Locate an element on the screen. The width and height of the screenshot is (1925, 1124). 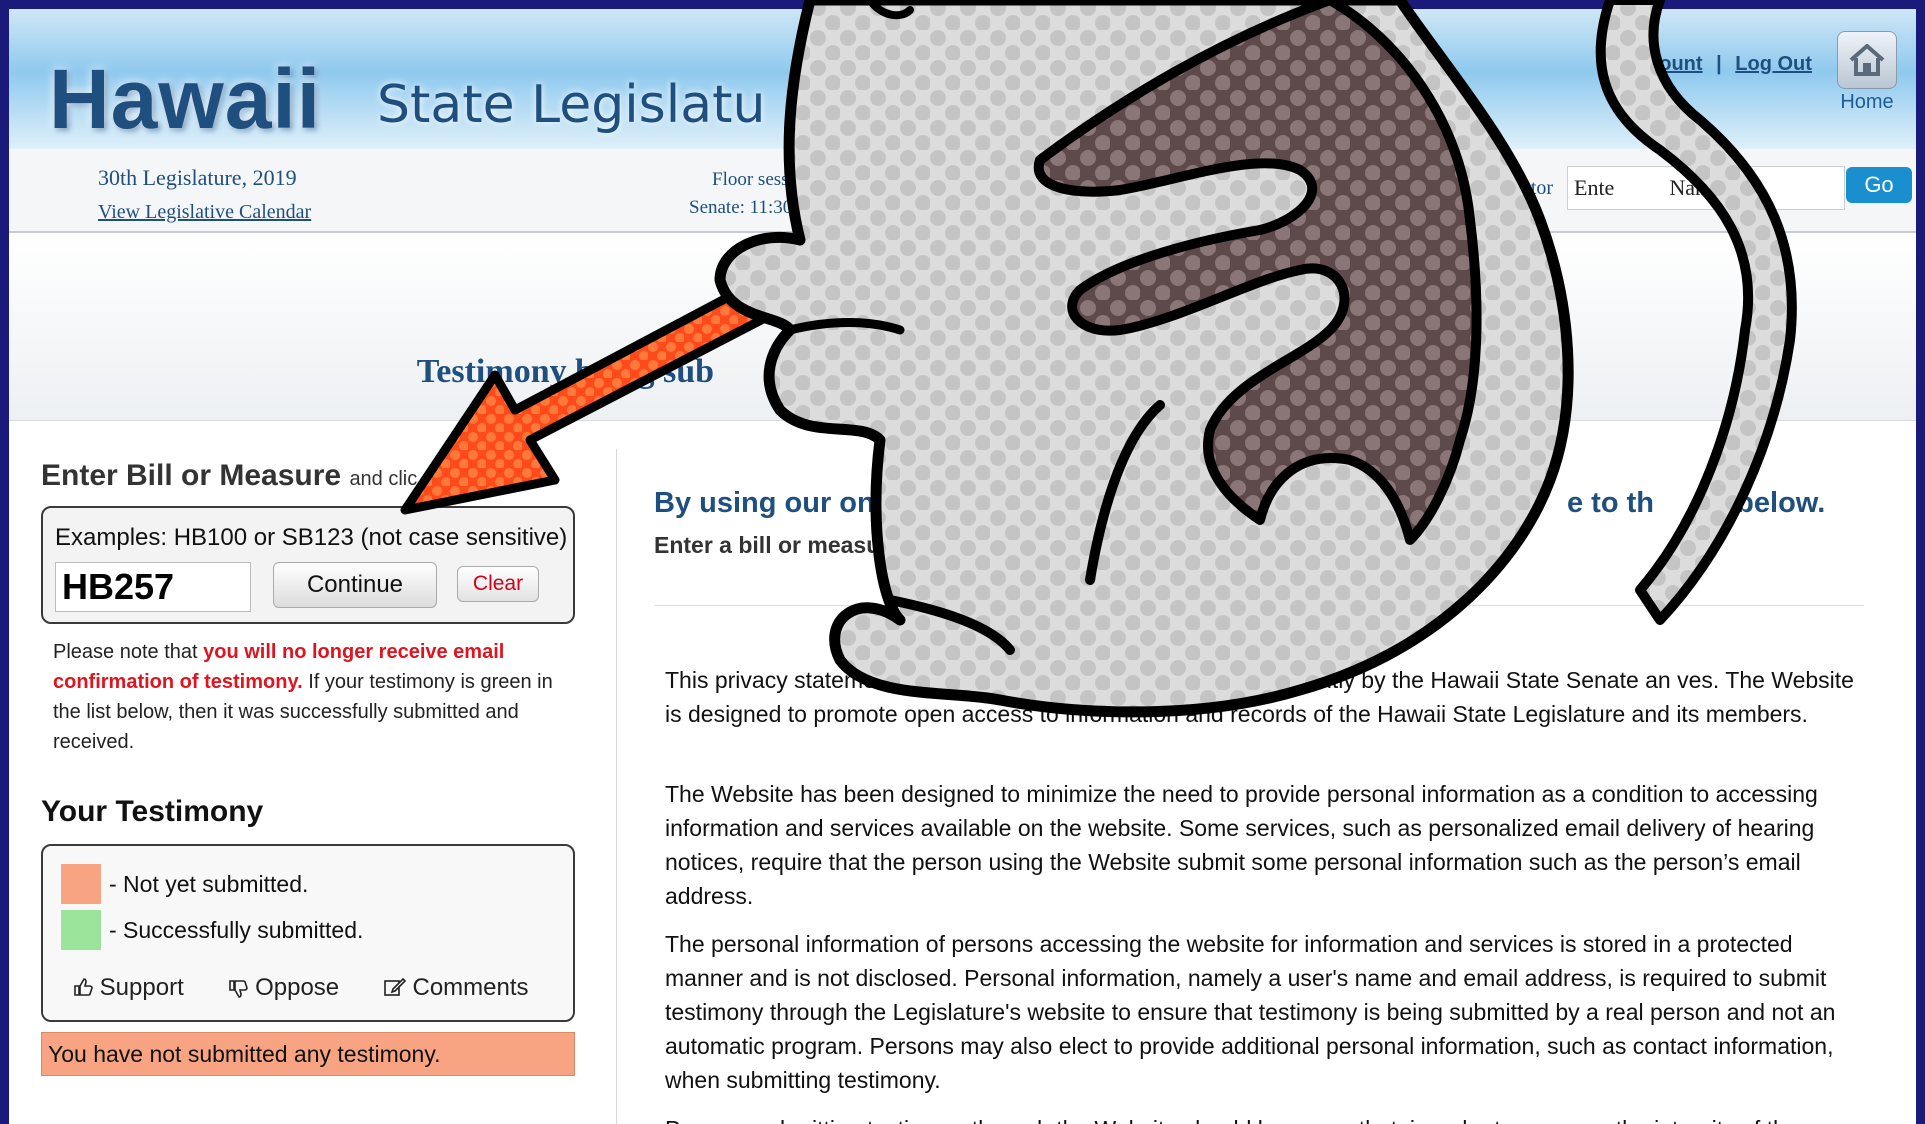
comments-label: Comments is located at coordinates (470, 987).